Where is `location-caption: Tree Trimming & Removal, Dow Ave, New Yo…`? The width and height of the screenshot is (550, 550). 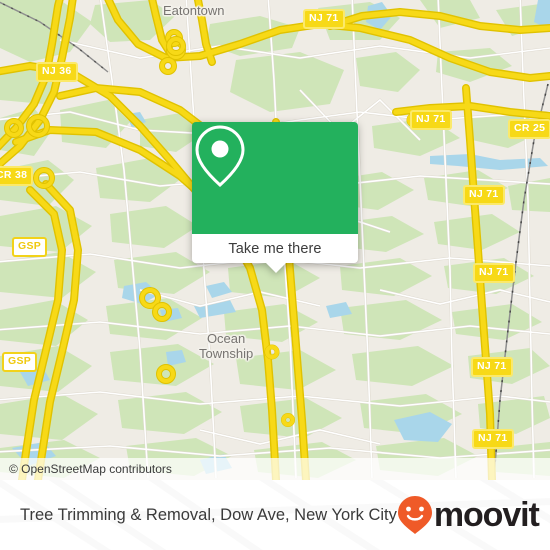 location-caption: Tree Trimming & Removal, Dow Ave, New Yo… is located at coordinates (208, 514).